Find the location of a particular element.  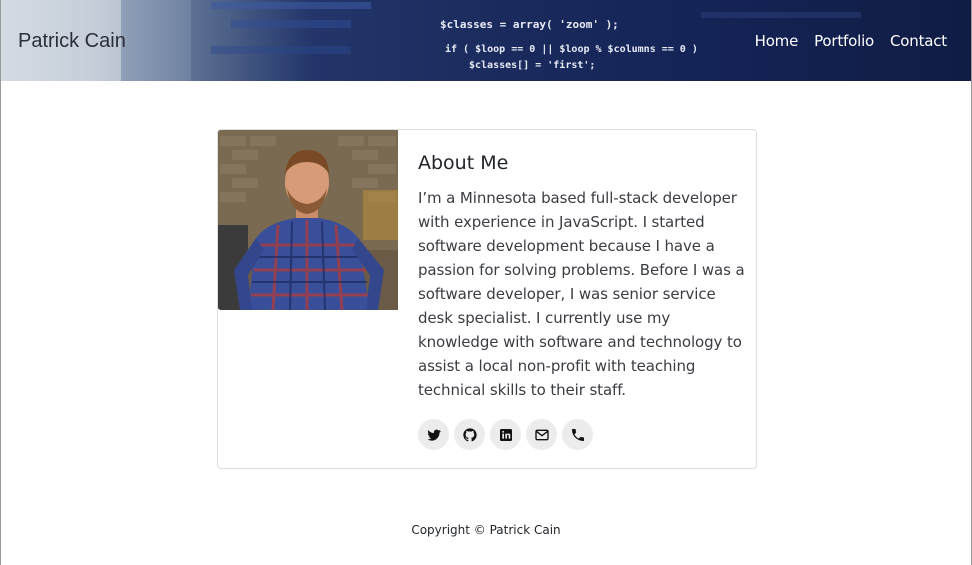

linkedin-icon is located at coordinates (505, 434).